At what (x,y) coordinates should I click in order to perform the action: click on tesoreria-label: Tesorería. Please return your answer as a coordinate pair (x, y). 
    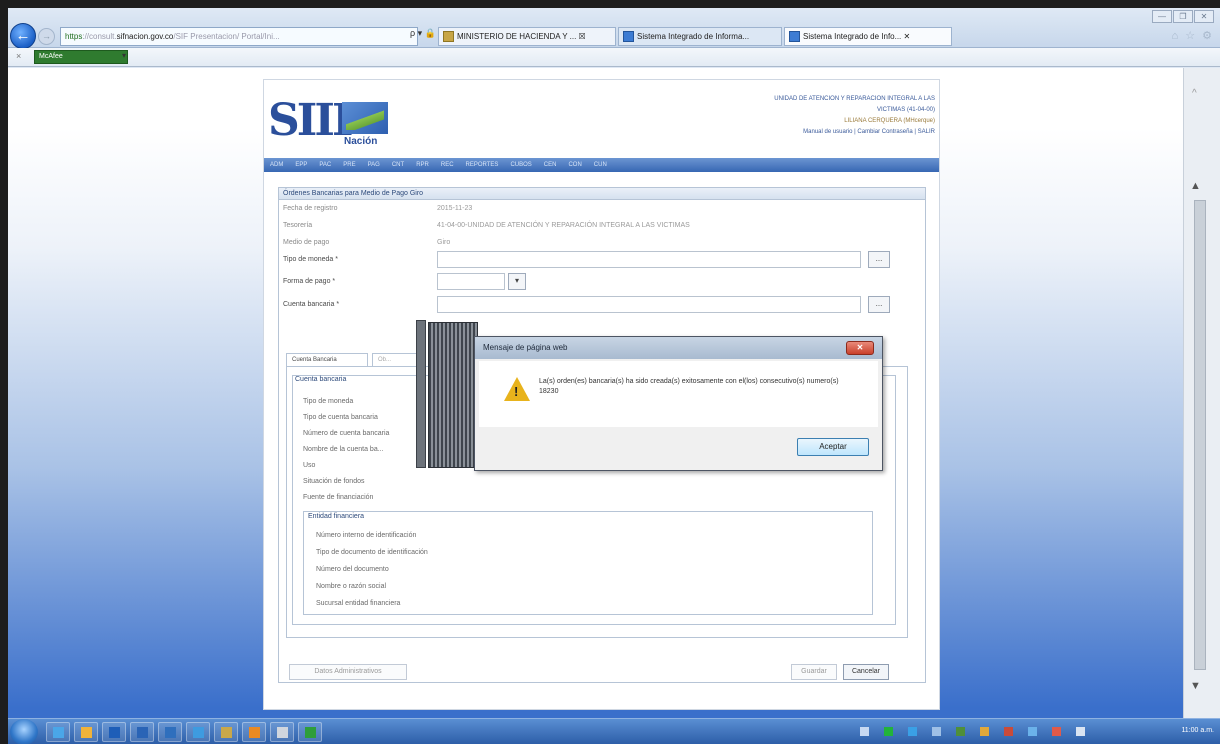
    Looking at the image, I should click on (298, 225).